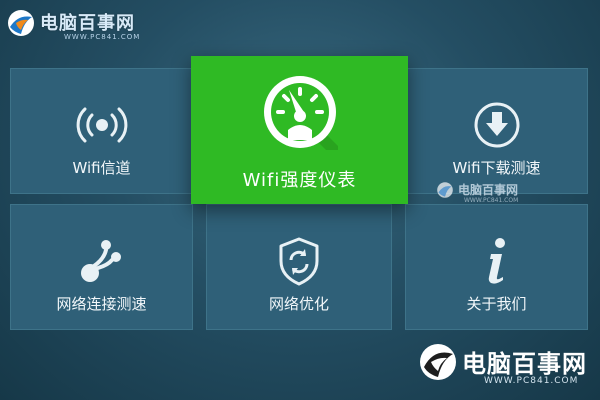 Image resolution: width=600 pixels, height=400 pixels. What do you see at coordinates (101, 168) in the screenshot?
I see `tile-wifi-channel-label: Wifi信道` at bounding box center [101, 168].